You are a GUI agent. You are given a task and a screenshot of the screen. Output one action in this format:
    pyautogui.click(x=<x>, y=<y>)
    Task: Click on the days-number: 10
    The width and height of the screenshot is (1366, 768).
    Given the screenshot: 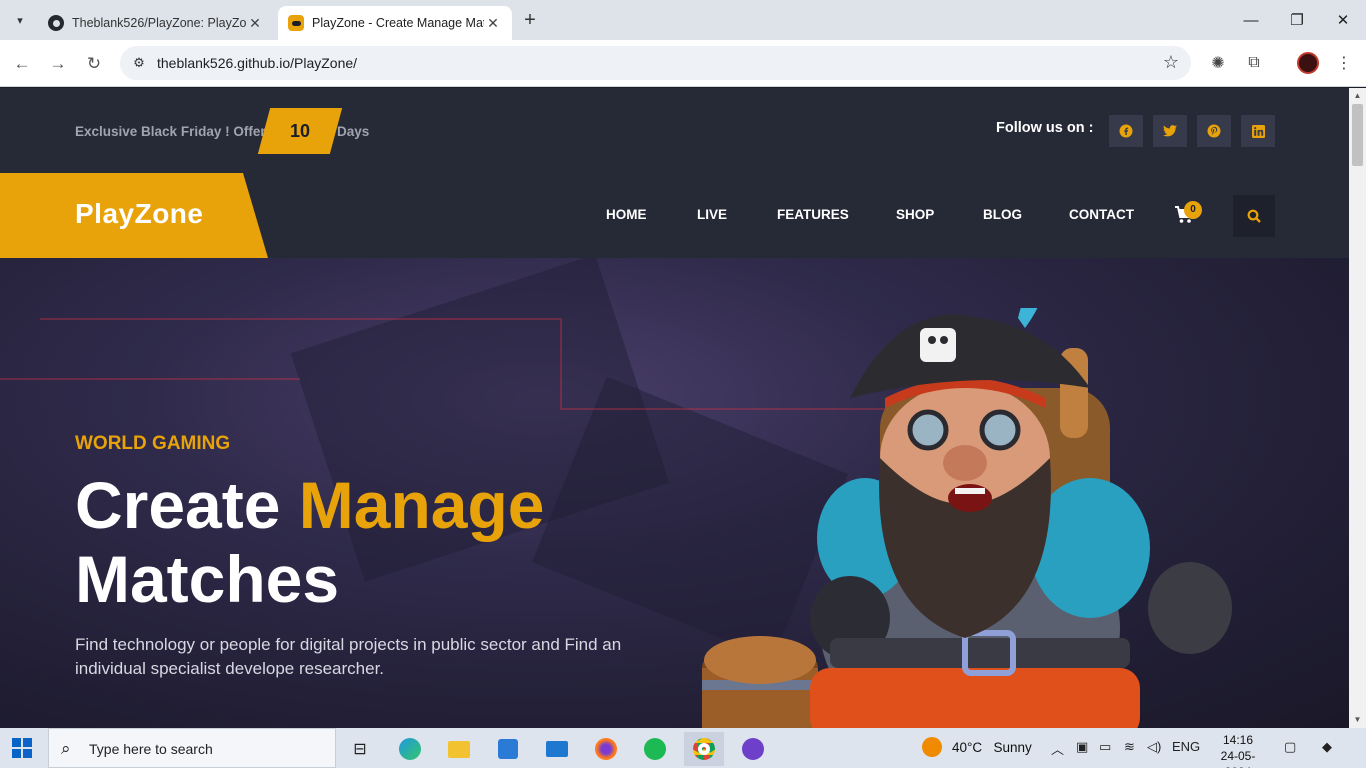 What is the action you would take?
    pyautogui.click(x=300, y=131)
    